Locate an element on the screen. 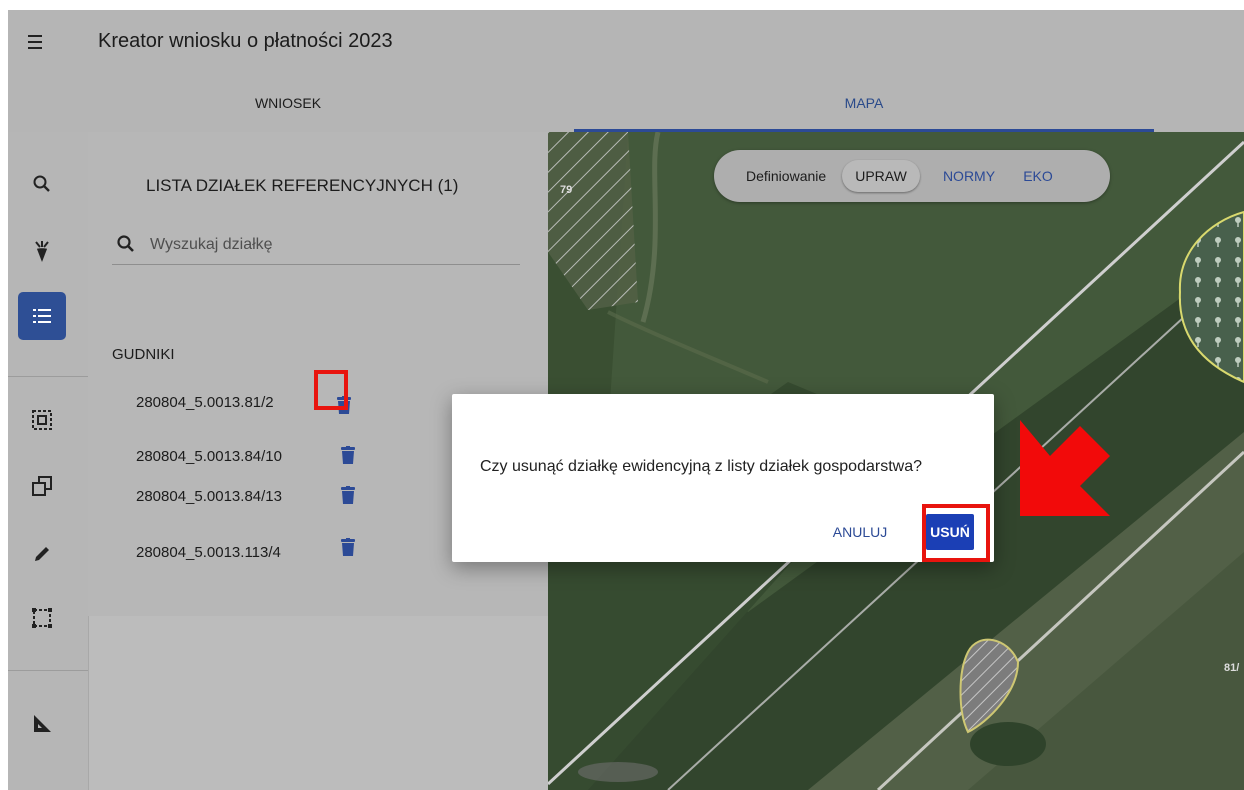 The width and height of the screenshot is (1244, 790). parcel-label-81: 81/ is located at coordinates (1232, 668).